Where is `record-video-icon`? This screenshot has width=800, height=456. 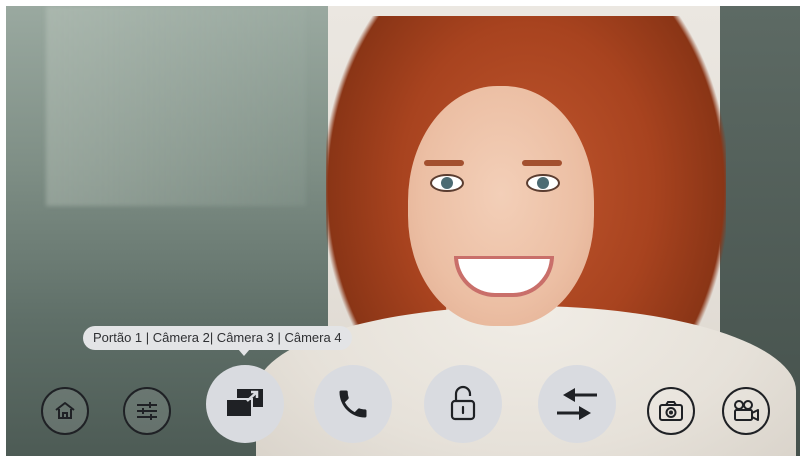
record-video-icon is located at coordinates (746, 411).